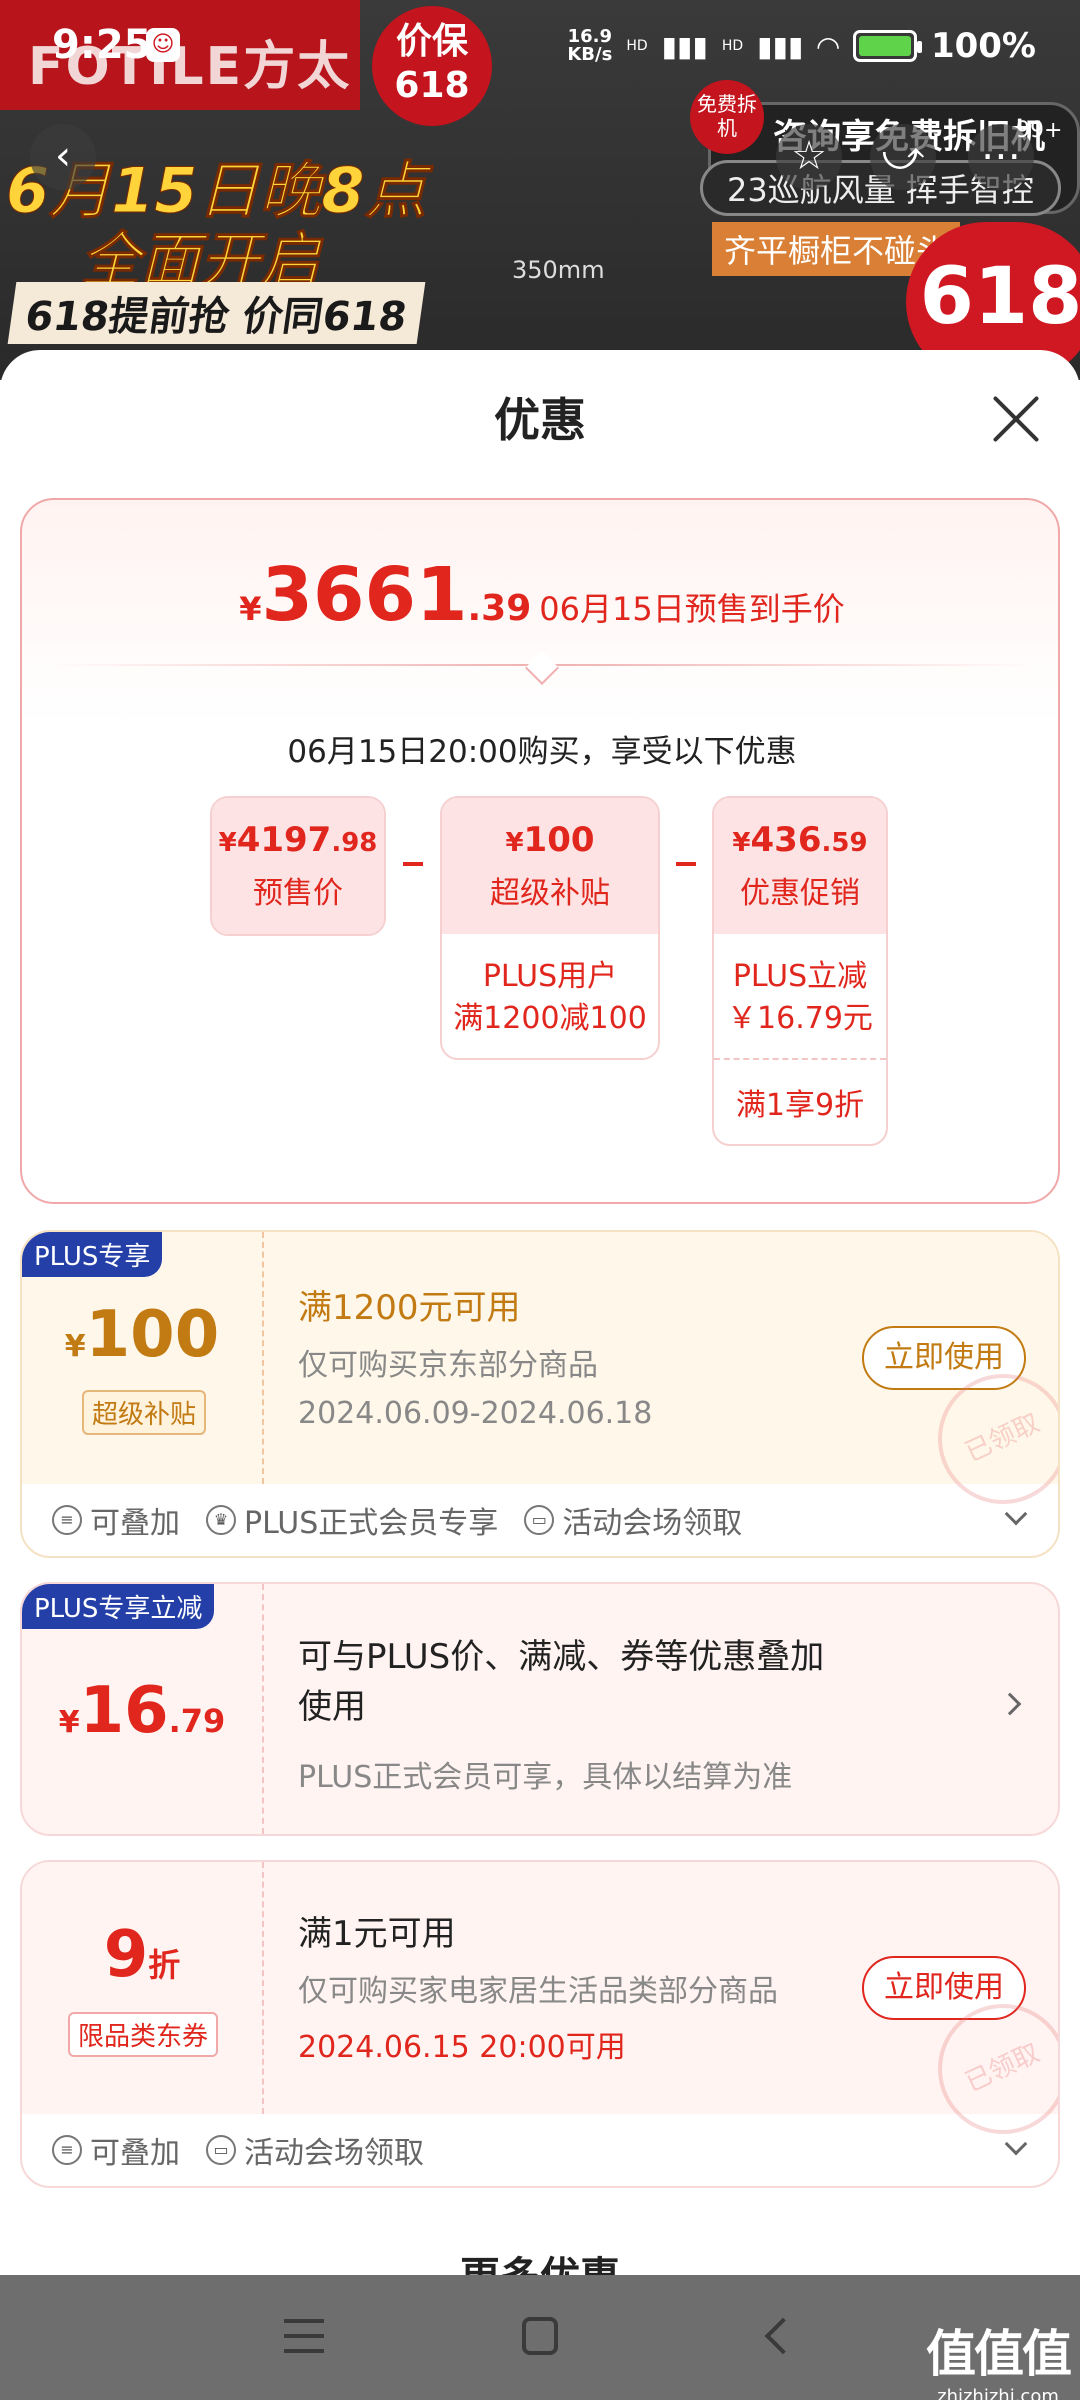  Describe the element at coordinates (164, 1965) in the screenshot. I see `coupon-amount-unit: 折` at that location.